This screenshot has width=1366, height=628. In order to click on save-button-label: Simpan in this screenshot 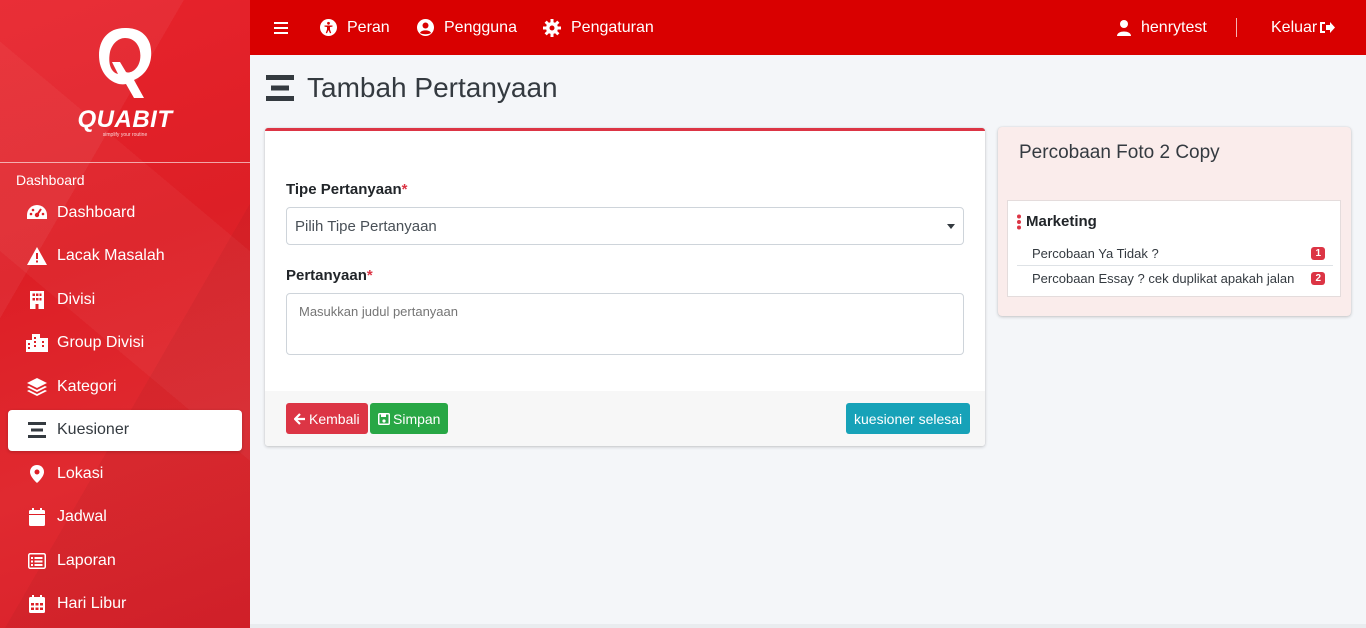, I will do `click(417, 418)`.